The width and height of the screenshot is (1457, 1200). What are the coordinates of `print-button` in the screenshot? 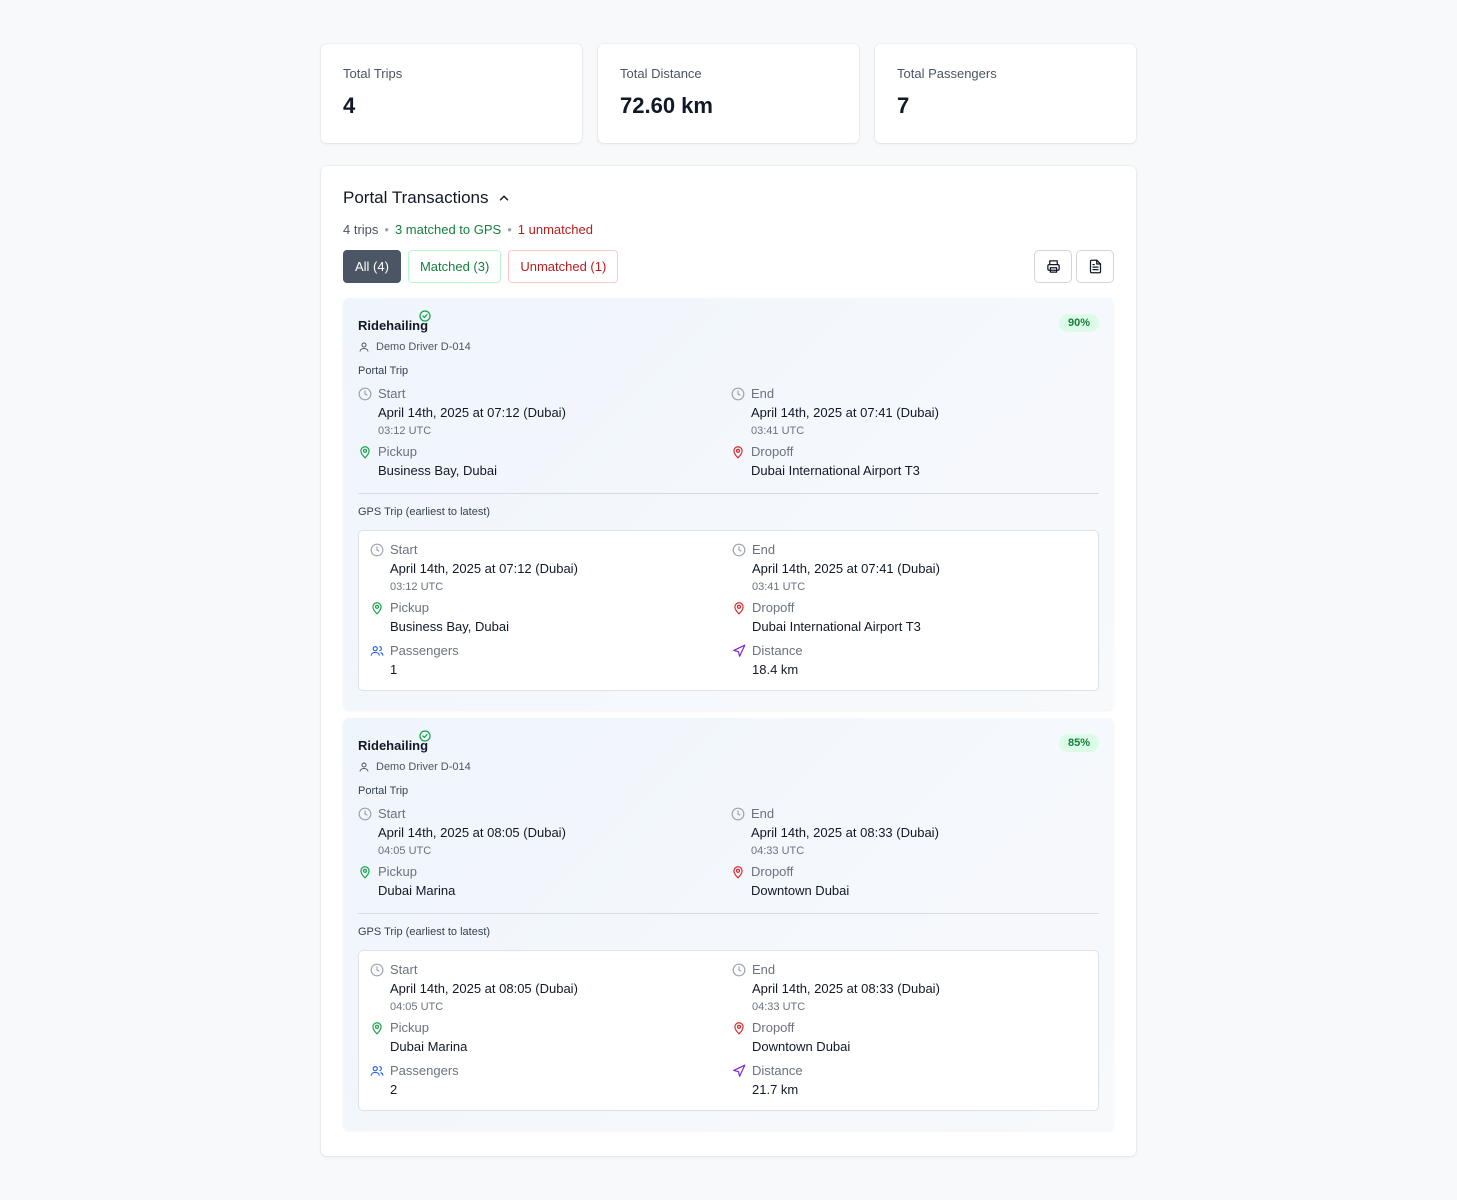 It's located at (1053, 266).